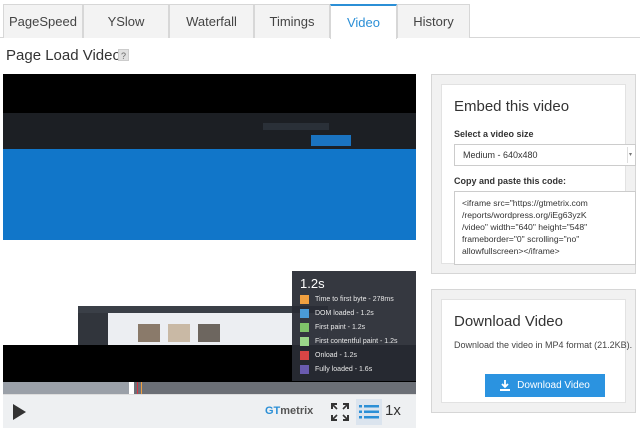 This screenshot has height=437, width=640. Describe the element at coordinates (357, 341) in the screenshot. I see `timing-legend-item: First contentful paint - 1.2s` at that location.